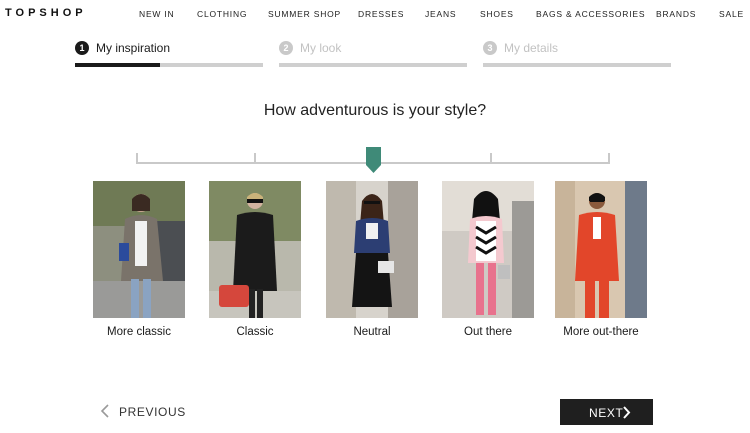  I want to click on nav-brands: BRANDS, so click(676, 14).